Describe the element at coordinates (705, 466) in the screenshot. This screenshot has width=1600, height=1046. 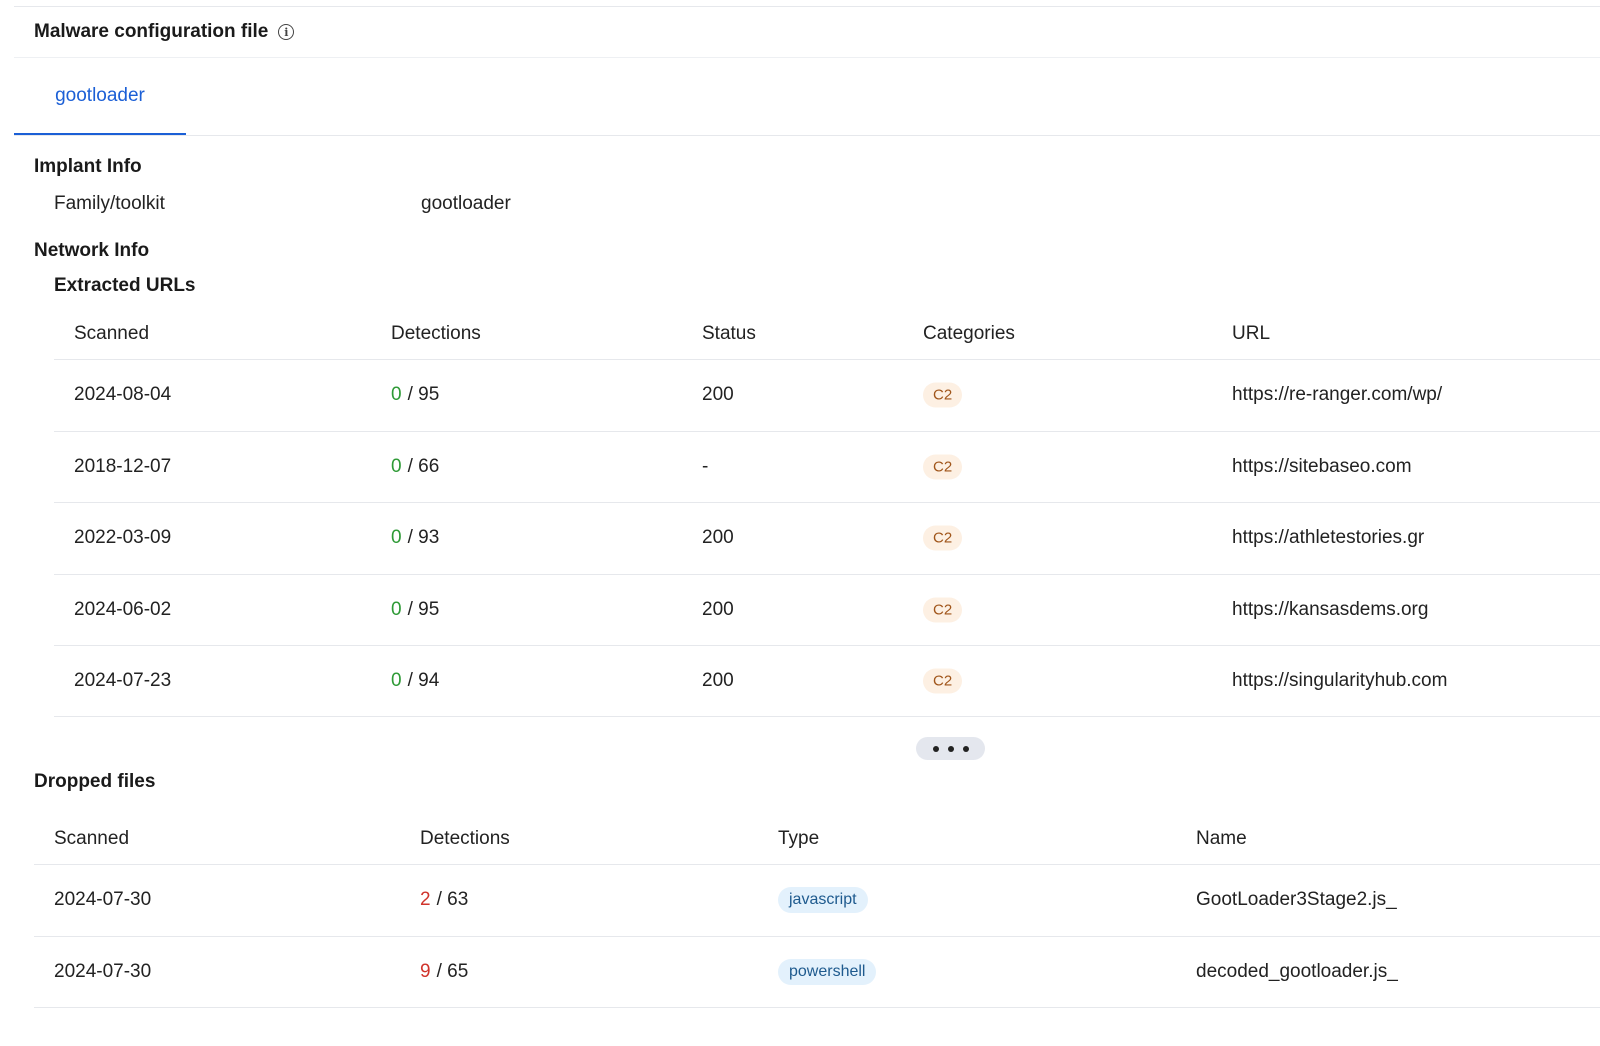
I see `status-code: -` at that location.